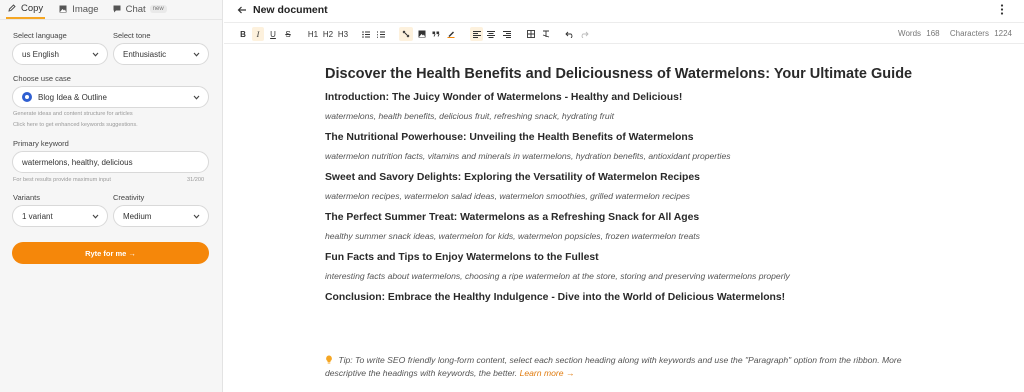 This screenshot has width=1024, height=392. What do you see at coordinates (137, 216) in the screenshot?
I see `creativity-value: Medium` at bounding box center [137, 216].